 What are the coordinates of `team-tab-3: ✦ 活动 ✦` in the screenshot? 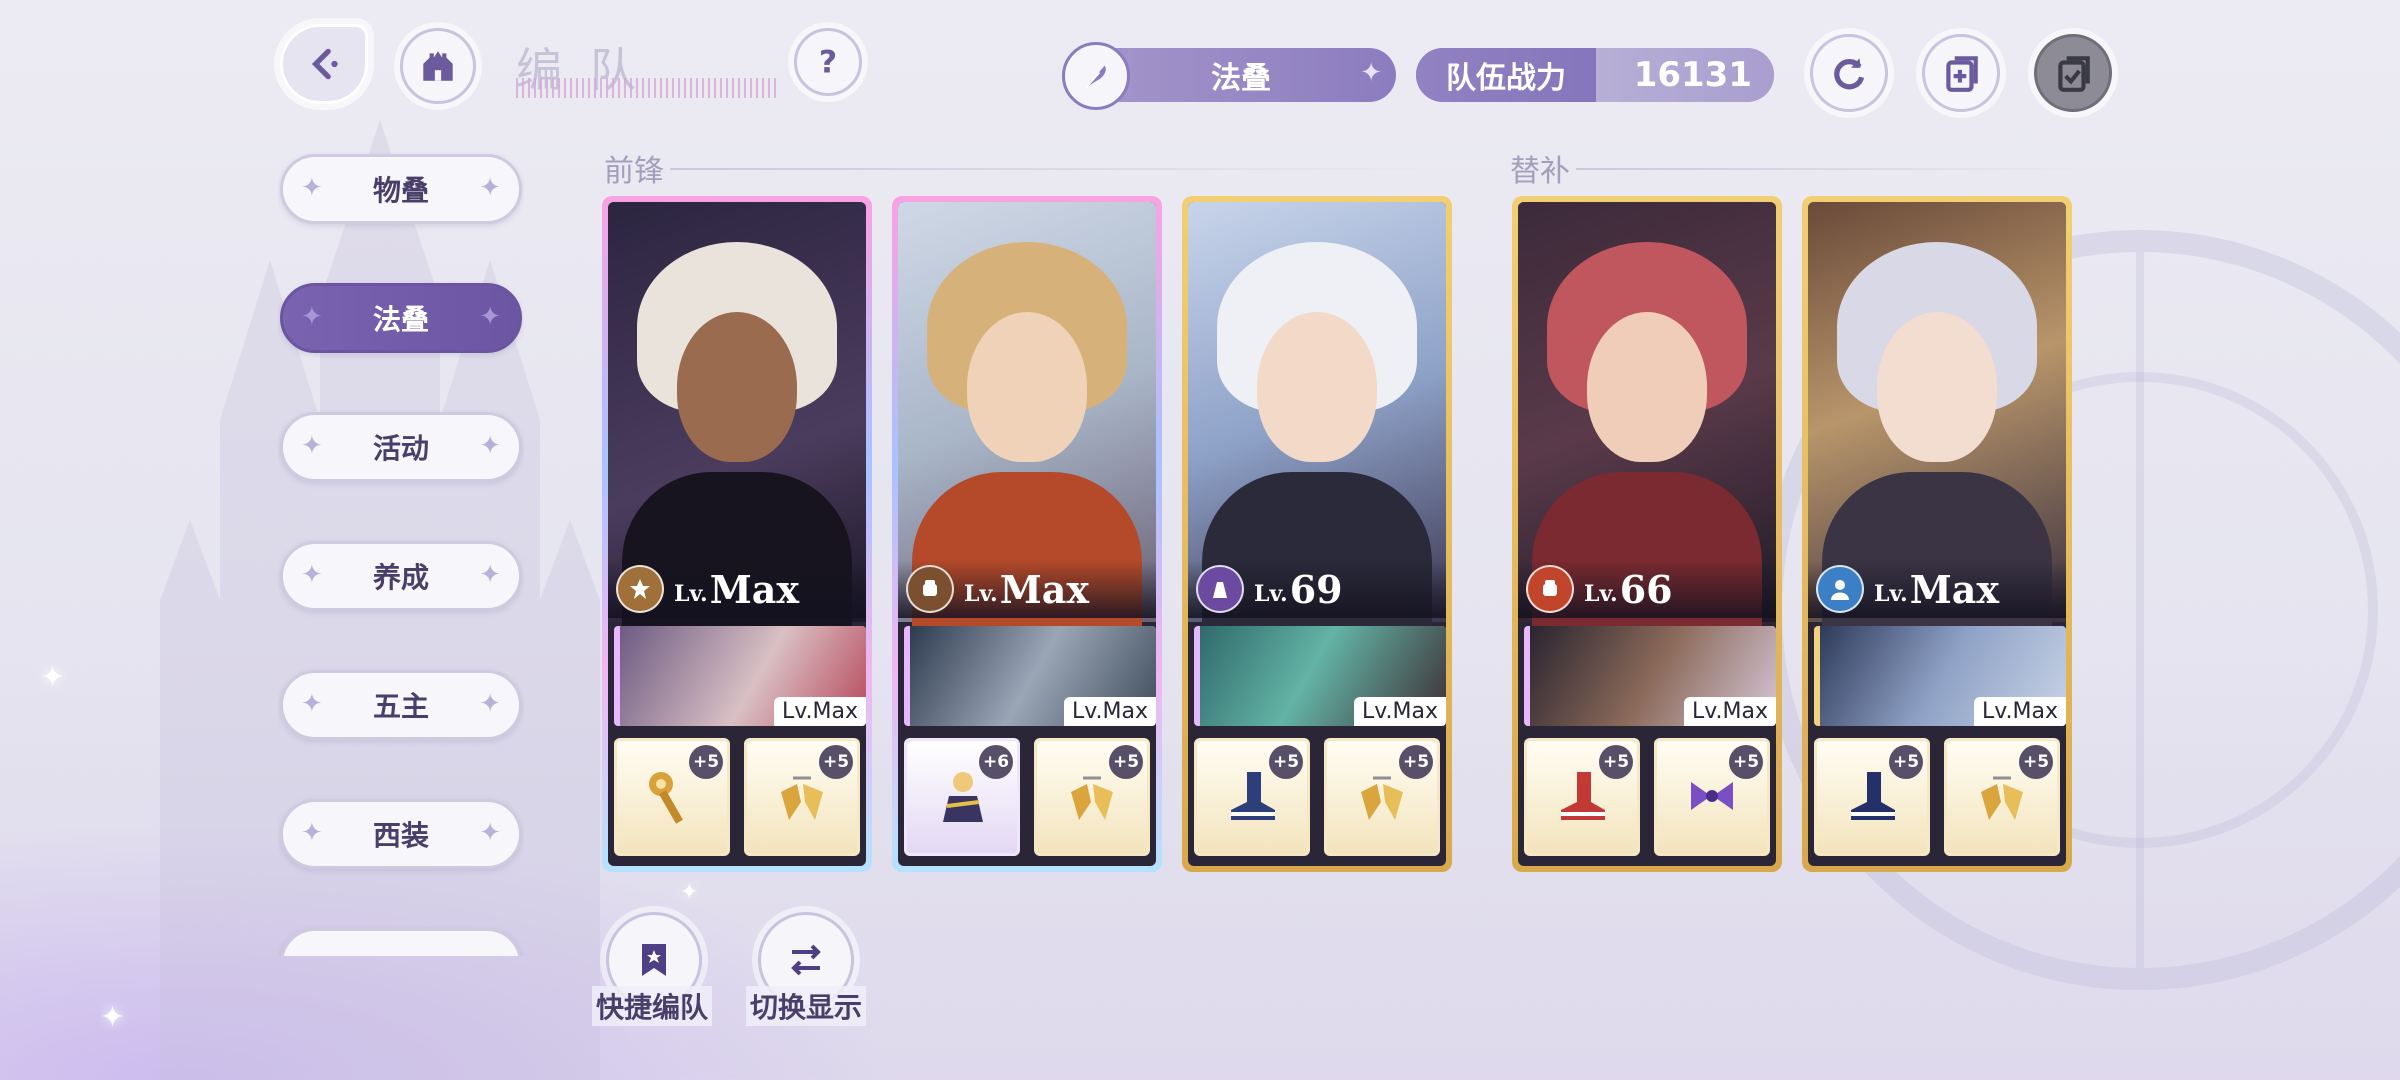 It's located at (401, 447).